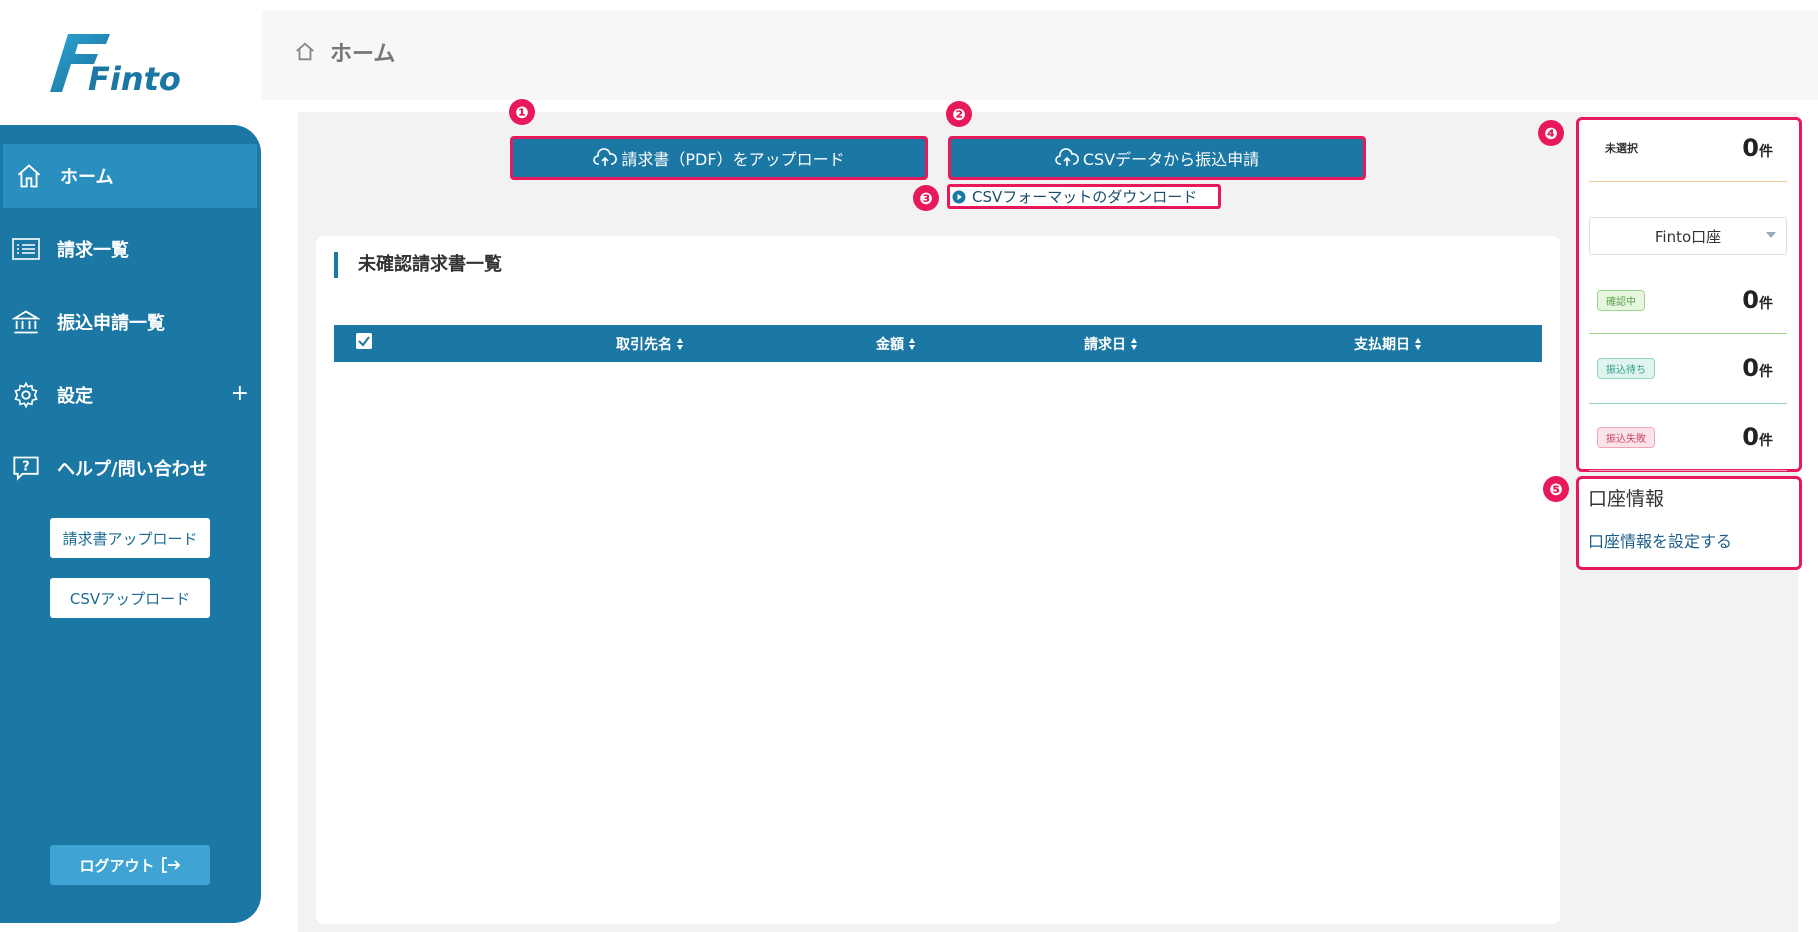 The image size is (1818, 932). What do you see at coordinates (117, 865) in the screenshot?
I see `logout-label: ログアウト` at bounding box center [117, 865].